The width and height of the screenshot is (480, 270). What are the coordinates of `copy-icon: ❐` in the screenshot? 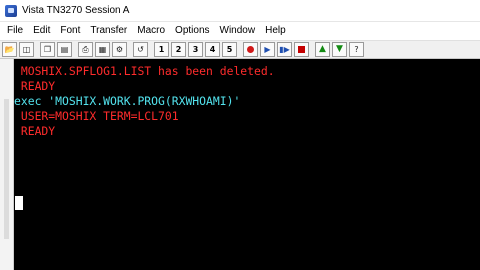 It's located at (47, 49).